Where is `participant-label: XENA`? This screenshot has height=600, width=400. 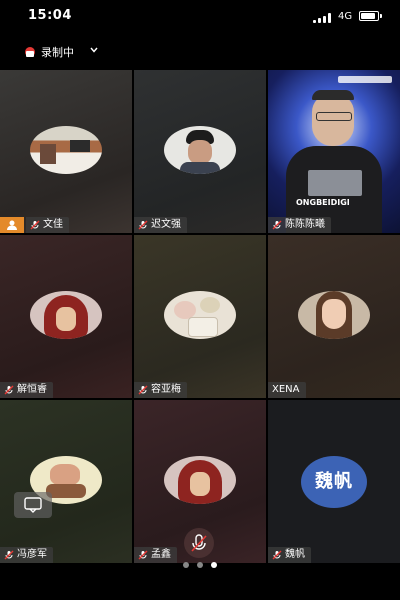
participant-label: XENA is located at coordinates (287, 390).